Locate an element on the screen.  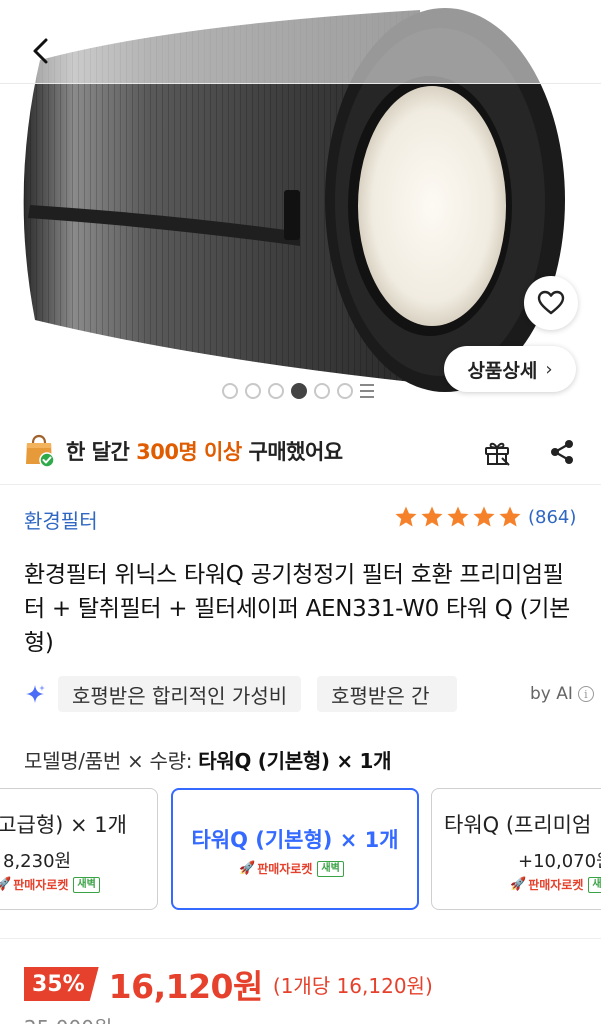
option-name: 타워Q (프리미엄 is located at coordinates (518, 825).